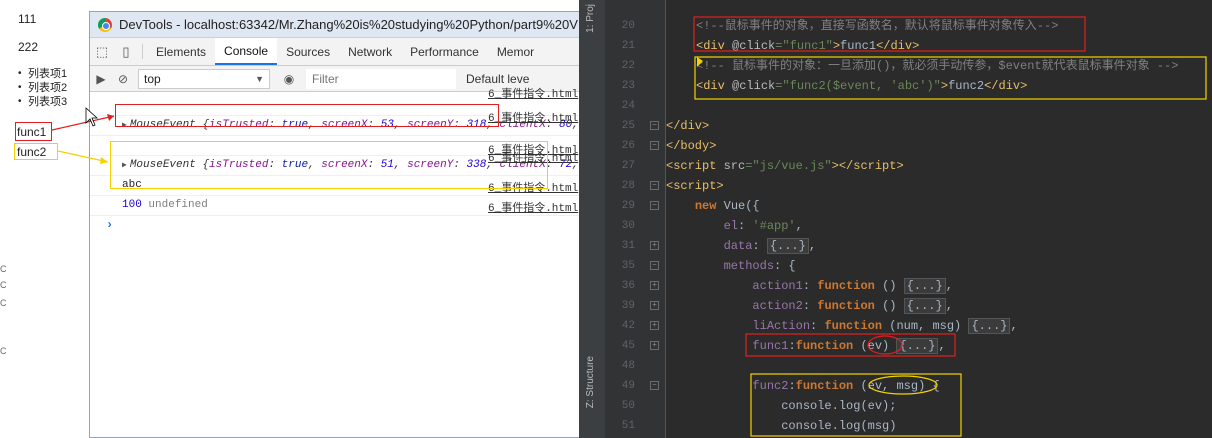 This screenshot has height=438, width=1212. What do you see at coordinates (889, 34) in the screenshot?
I see `ide-red-box-func1-div` at bounding box center [889, 34].